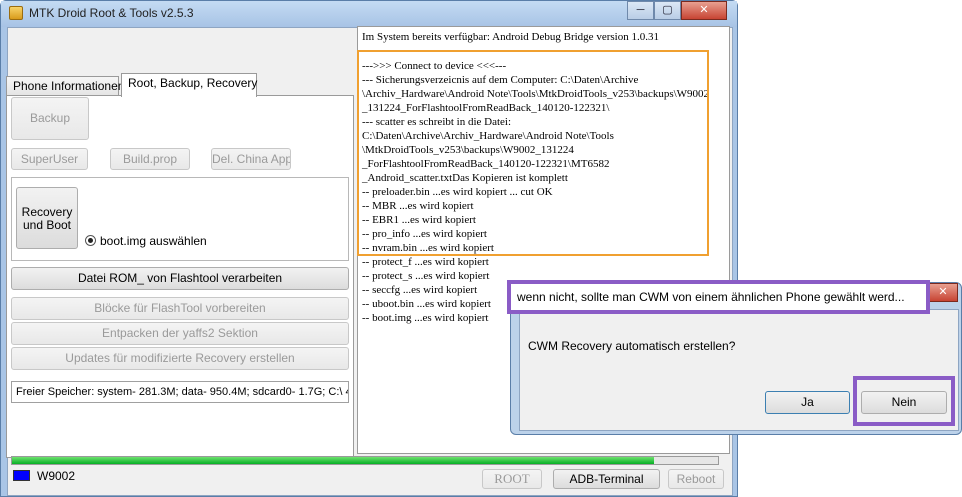 Image resolution: width=962 pixels, height=497 pixels. What do you see at coordinates (180, 333) in the screenshot?
I see `unpack-yaffs2-button: Entpacken der yaffs2 Sektion` at bounding box center [180, 333].